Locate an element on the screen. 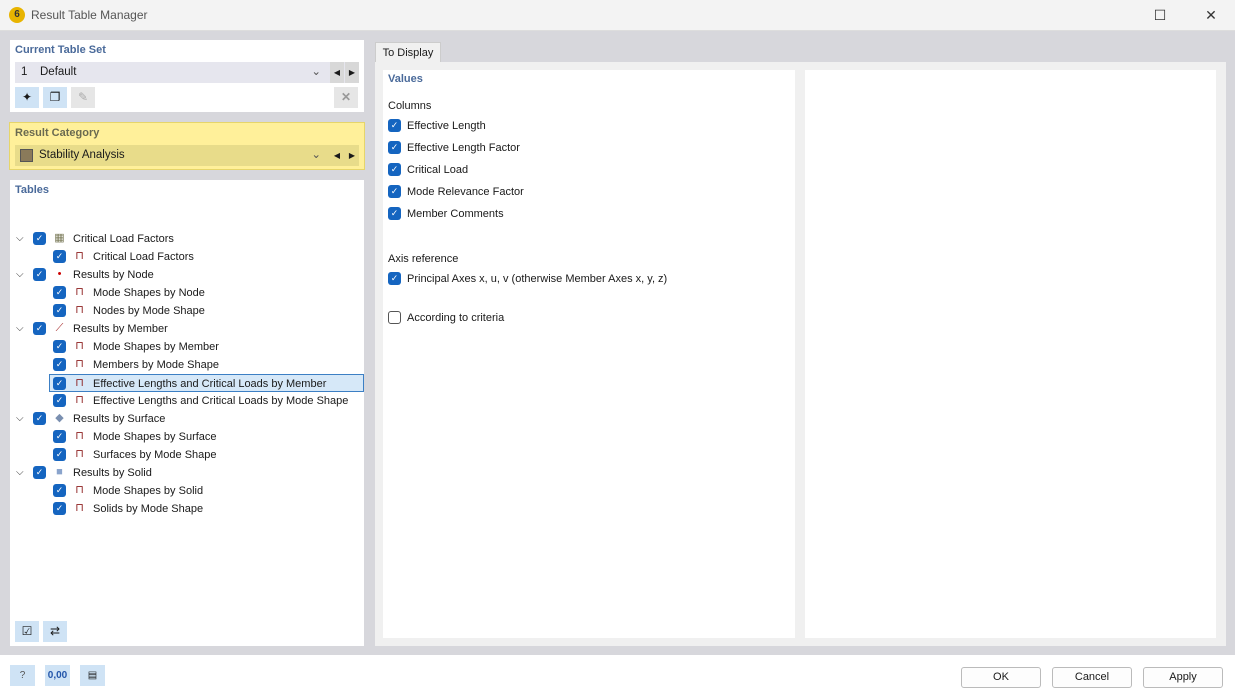 The height and width of the screenshot is (698, 1235). tree-item: ✓ ⊓ Surfaces by Mode Shape is located at coordinates (207, 455).